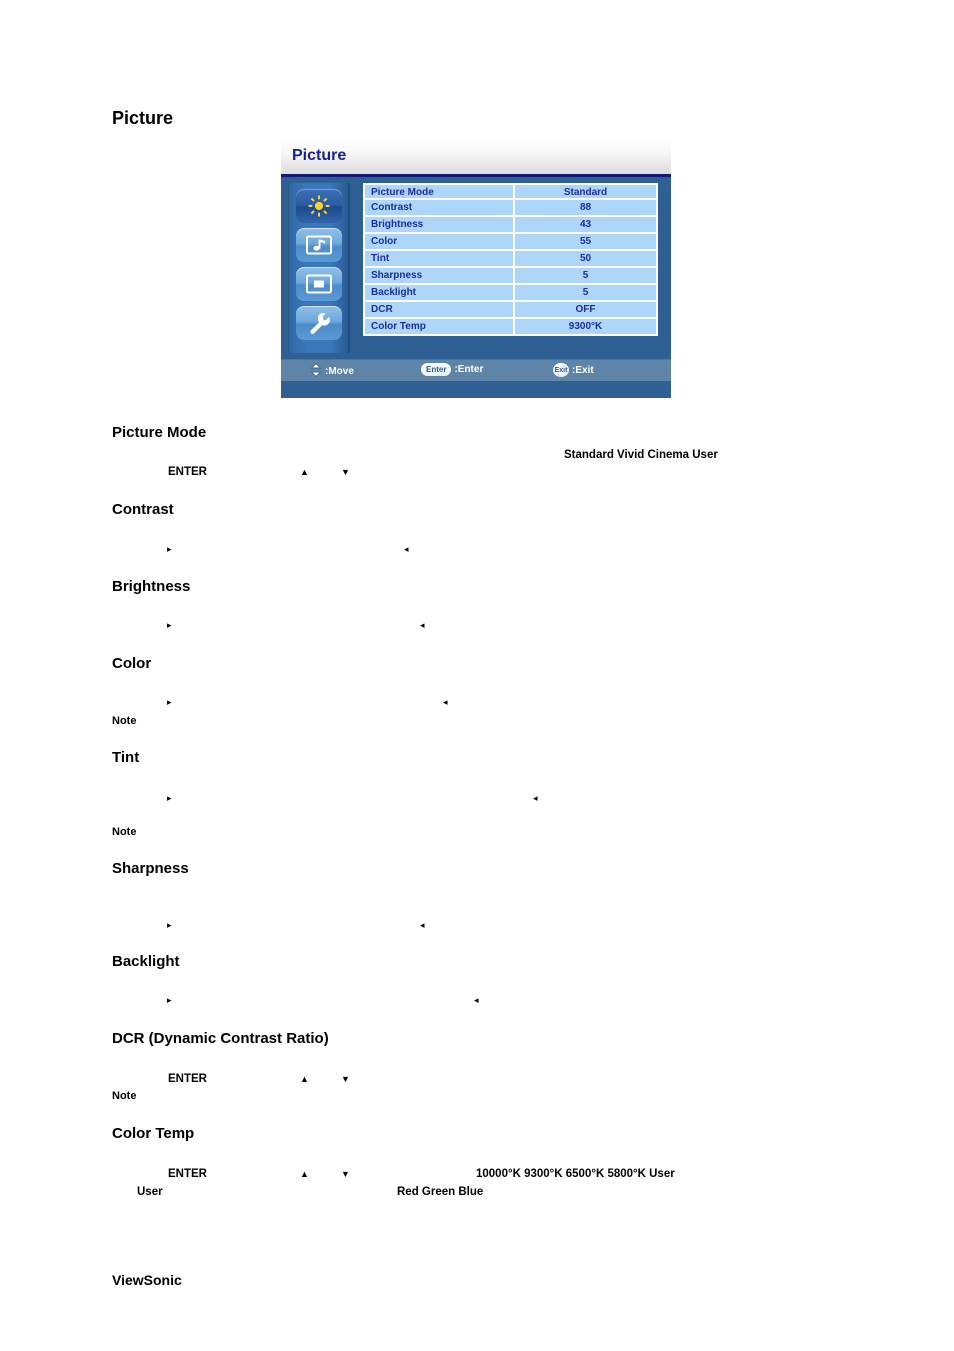 The image size is (954, 1351). Describe the element at coordinates (439, 292) in the screenshot. I see `row-label: Backlight` at that location.